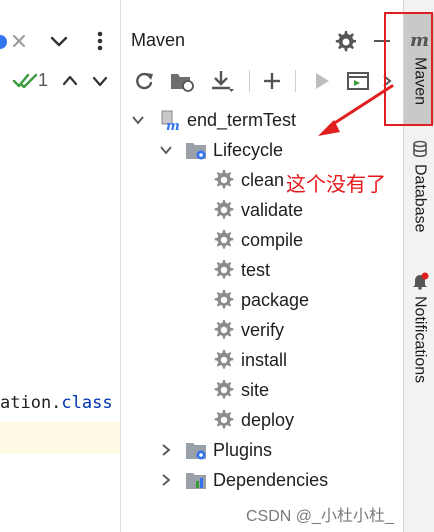 Image resolution: width=434 pixels, height=532 pixels. I want to click on code-text: ation., so click(31, 403).